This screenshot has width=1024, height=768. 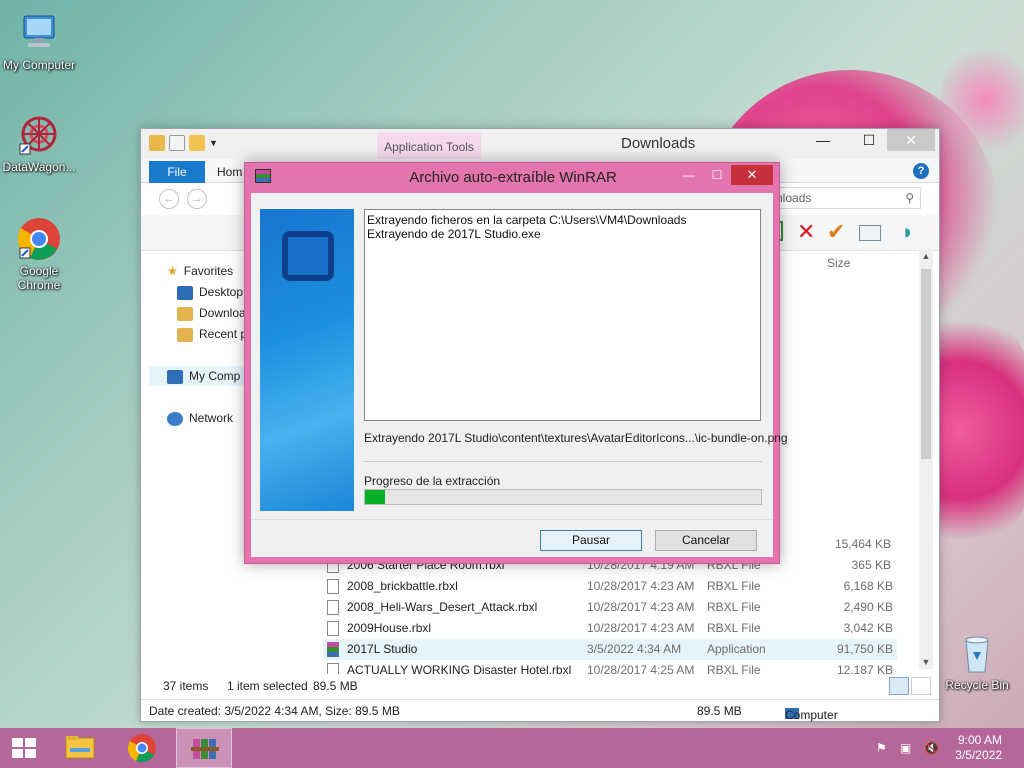 I want to click on desktop-icon-chrome: Google Chrome, so click(x=39, y=254).